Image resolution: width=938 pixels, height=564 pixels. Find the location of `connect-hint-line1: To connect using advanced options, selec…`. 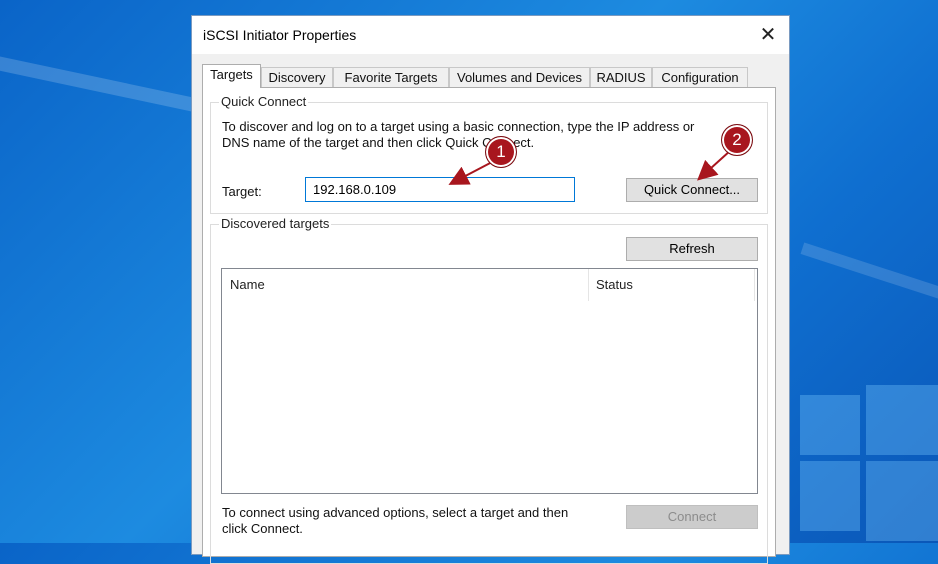

connect-hint-line1: To connect using advanced options, selec… is located at coordinates (395, 512).